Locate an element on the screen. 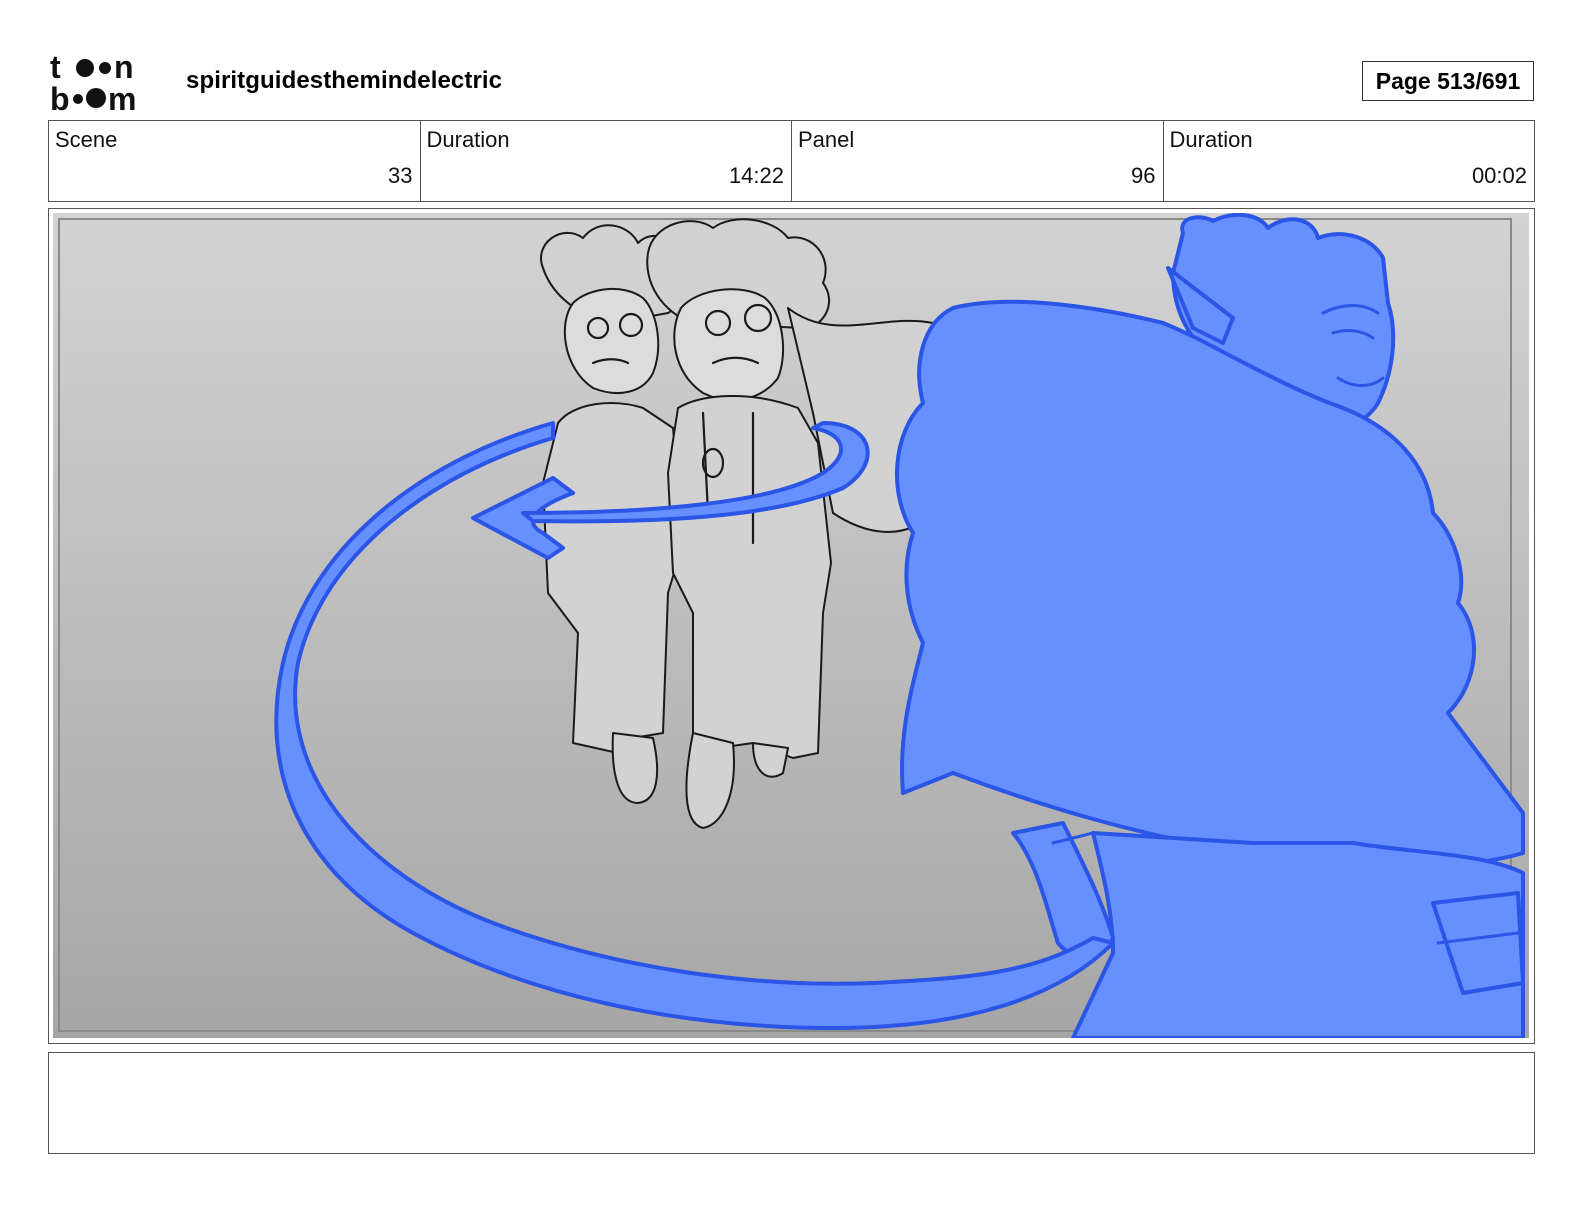 Image resolution: width=1584 pixels, height=1224 pixels. scene-duration-value: 14:22 is located at coordinates (756, 175).